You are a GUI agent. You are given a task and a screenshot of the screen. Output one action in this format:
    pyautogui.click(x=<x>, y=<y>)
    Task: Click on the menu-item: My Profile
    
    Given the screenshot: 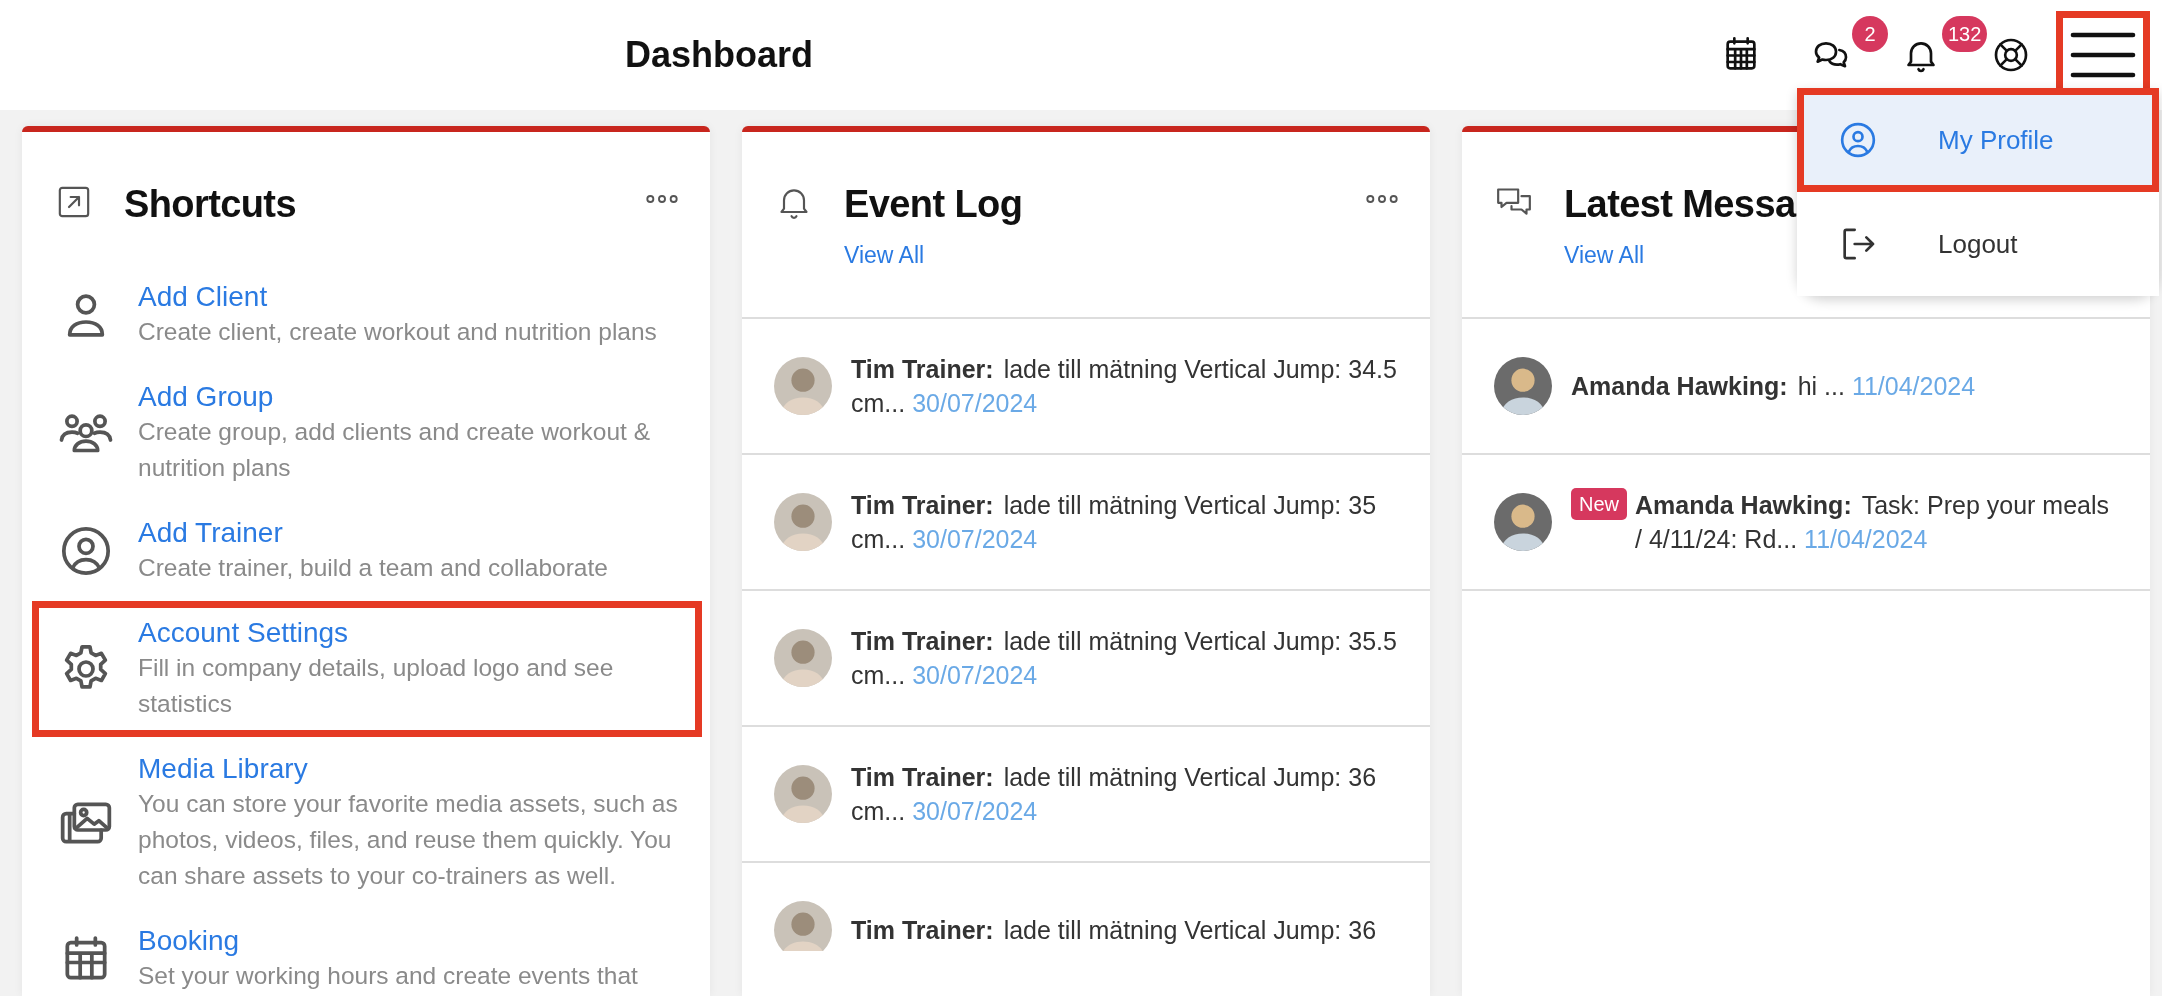 What is the action you would take?
    pyautogui.click(x=1978, y=140)
    